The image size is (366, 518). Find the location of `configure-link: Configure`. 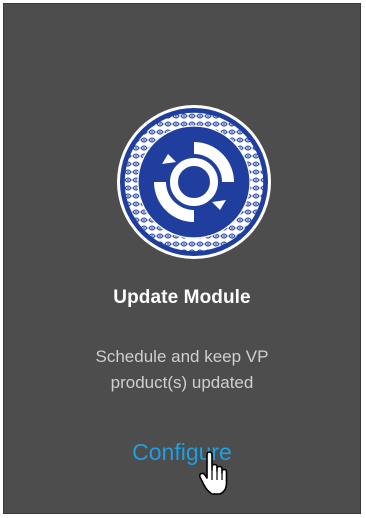

configure-link: Configure is located at coordinates (182, 452).